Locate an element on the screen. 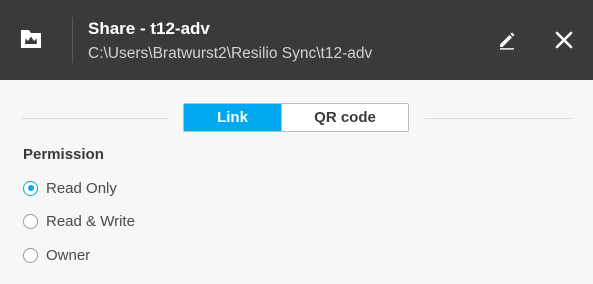 The height and width of the screenshot is (284, 593). folder-path: C:\Users\Bratwurst2\Resilio Sync\t12-adv is located at coordinates (230, 53).